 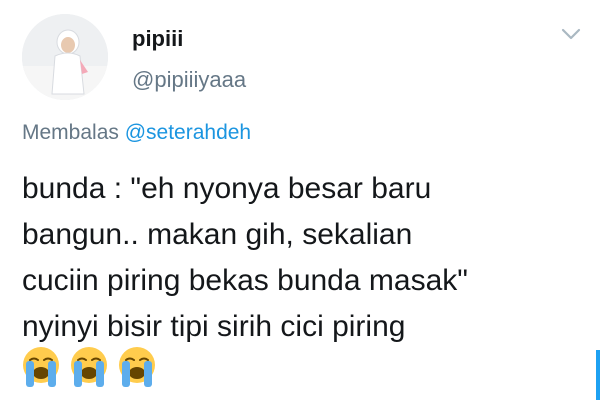 I want to click on display-name: pipiii, so click(x=157, y=39).